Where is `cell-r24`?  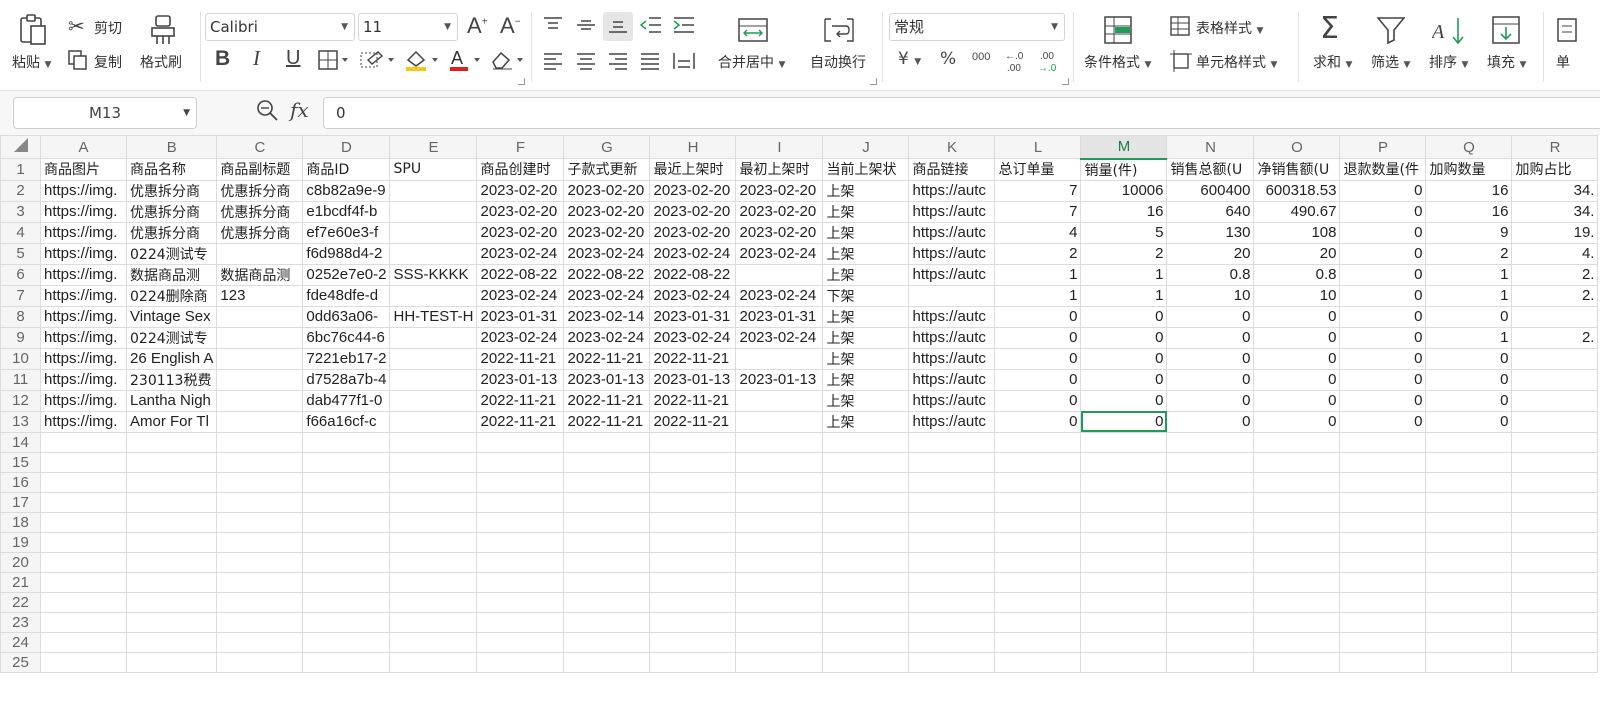
cell-r24 is located at coordinates (1555, 642).